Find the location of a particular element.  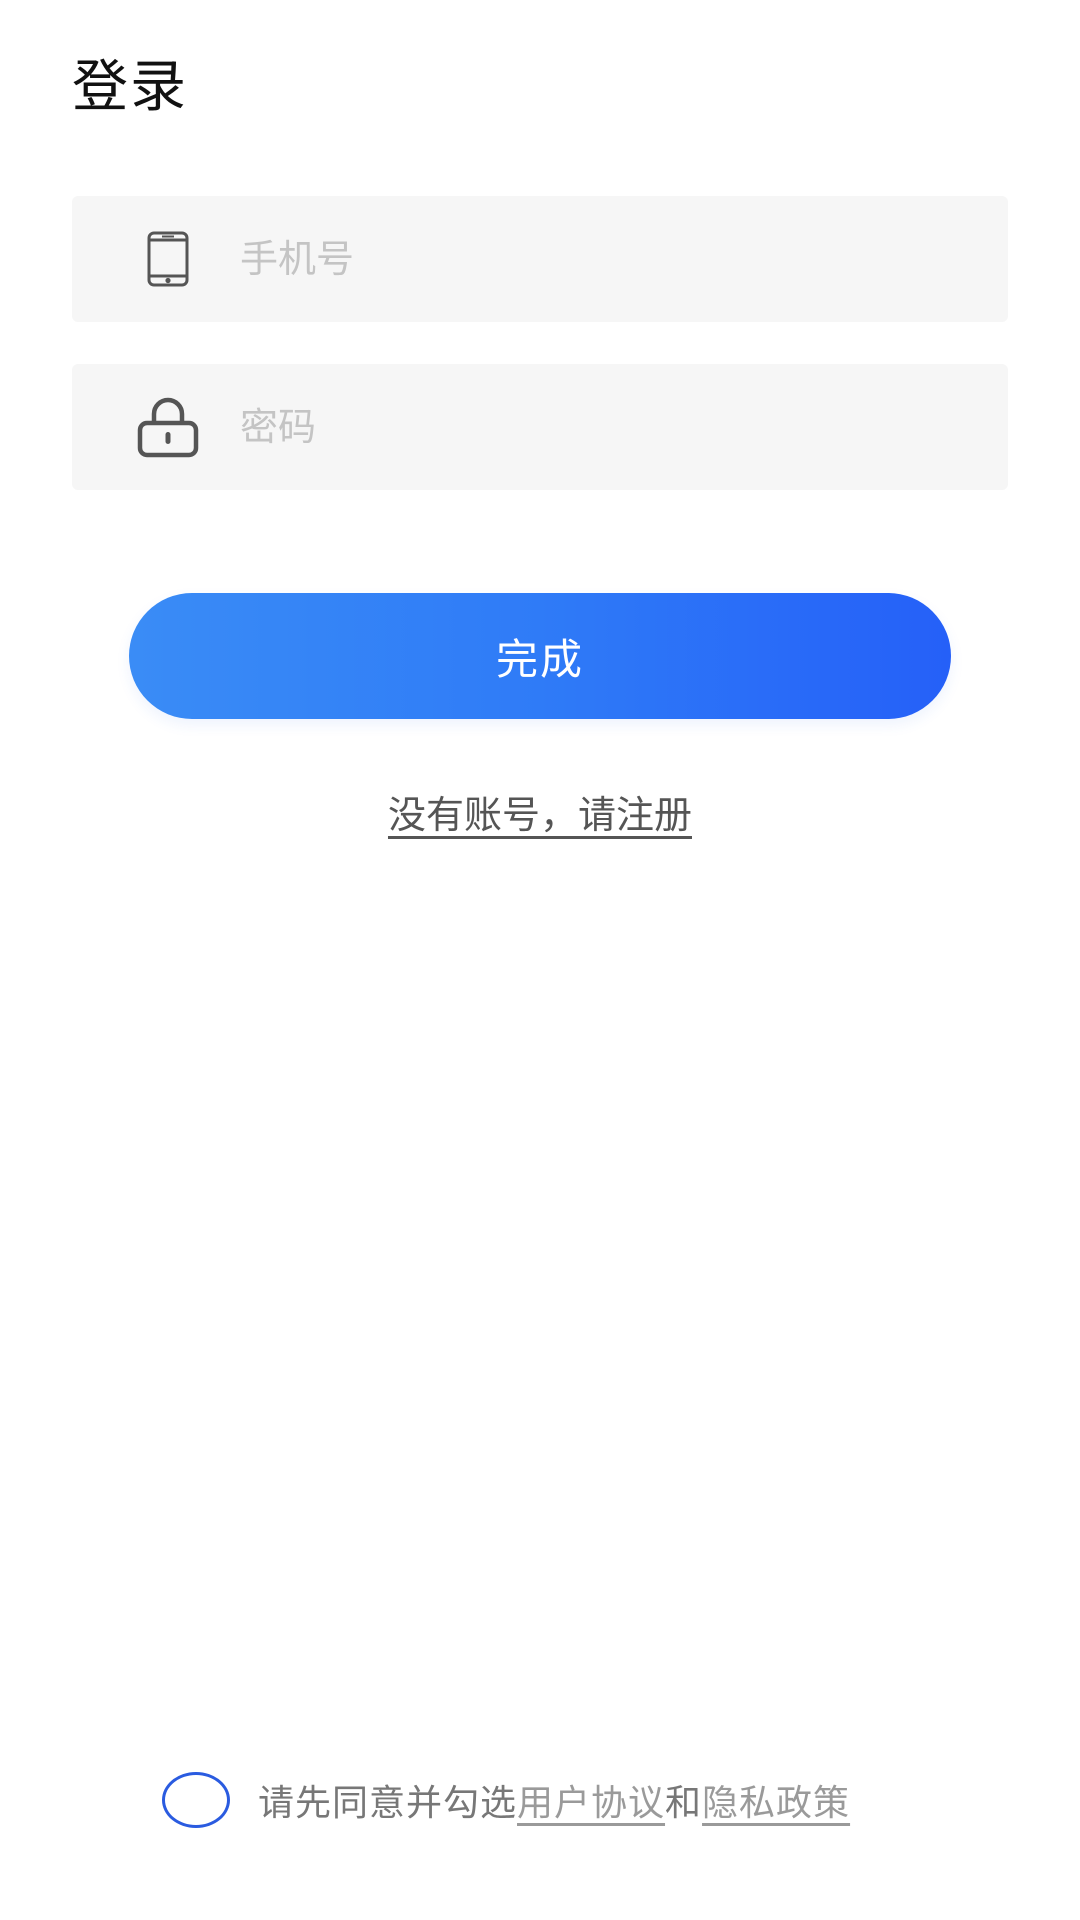

phone-input is located at coordinates (624, 259).